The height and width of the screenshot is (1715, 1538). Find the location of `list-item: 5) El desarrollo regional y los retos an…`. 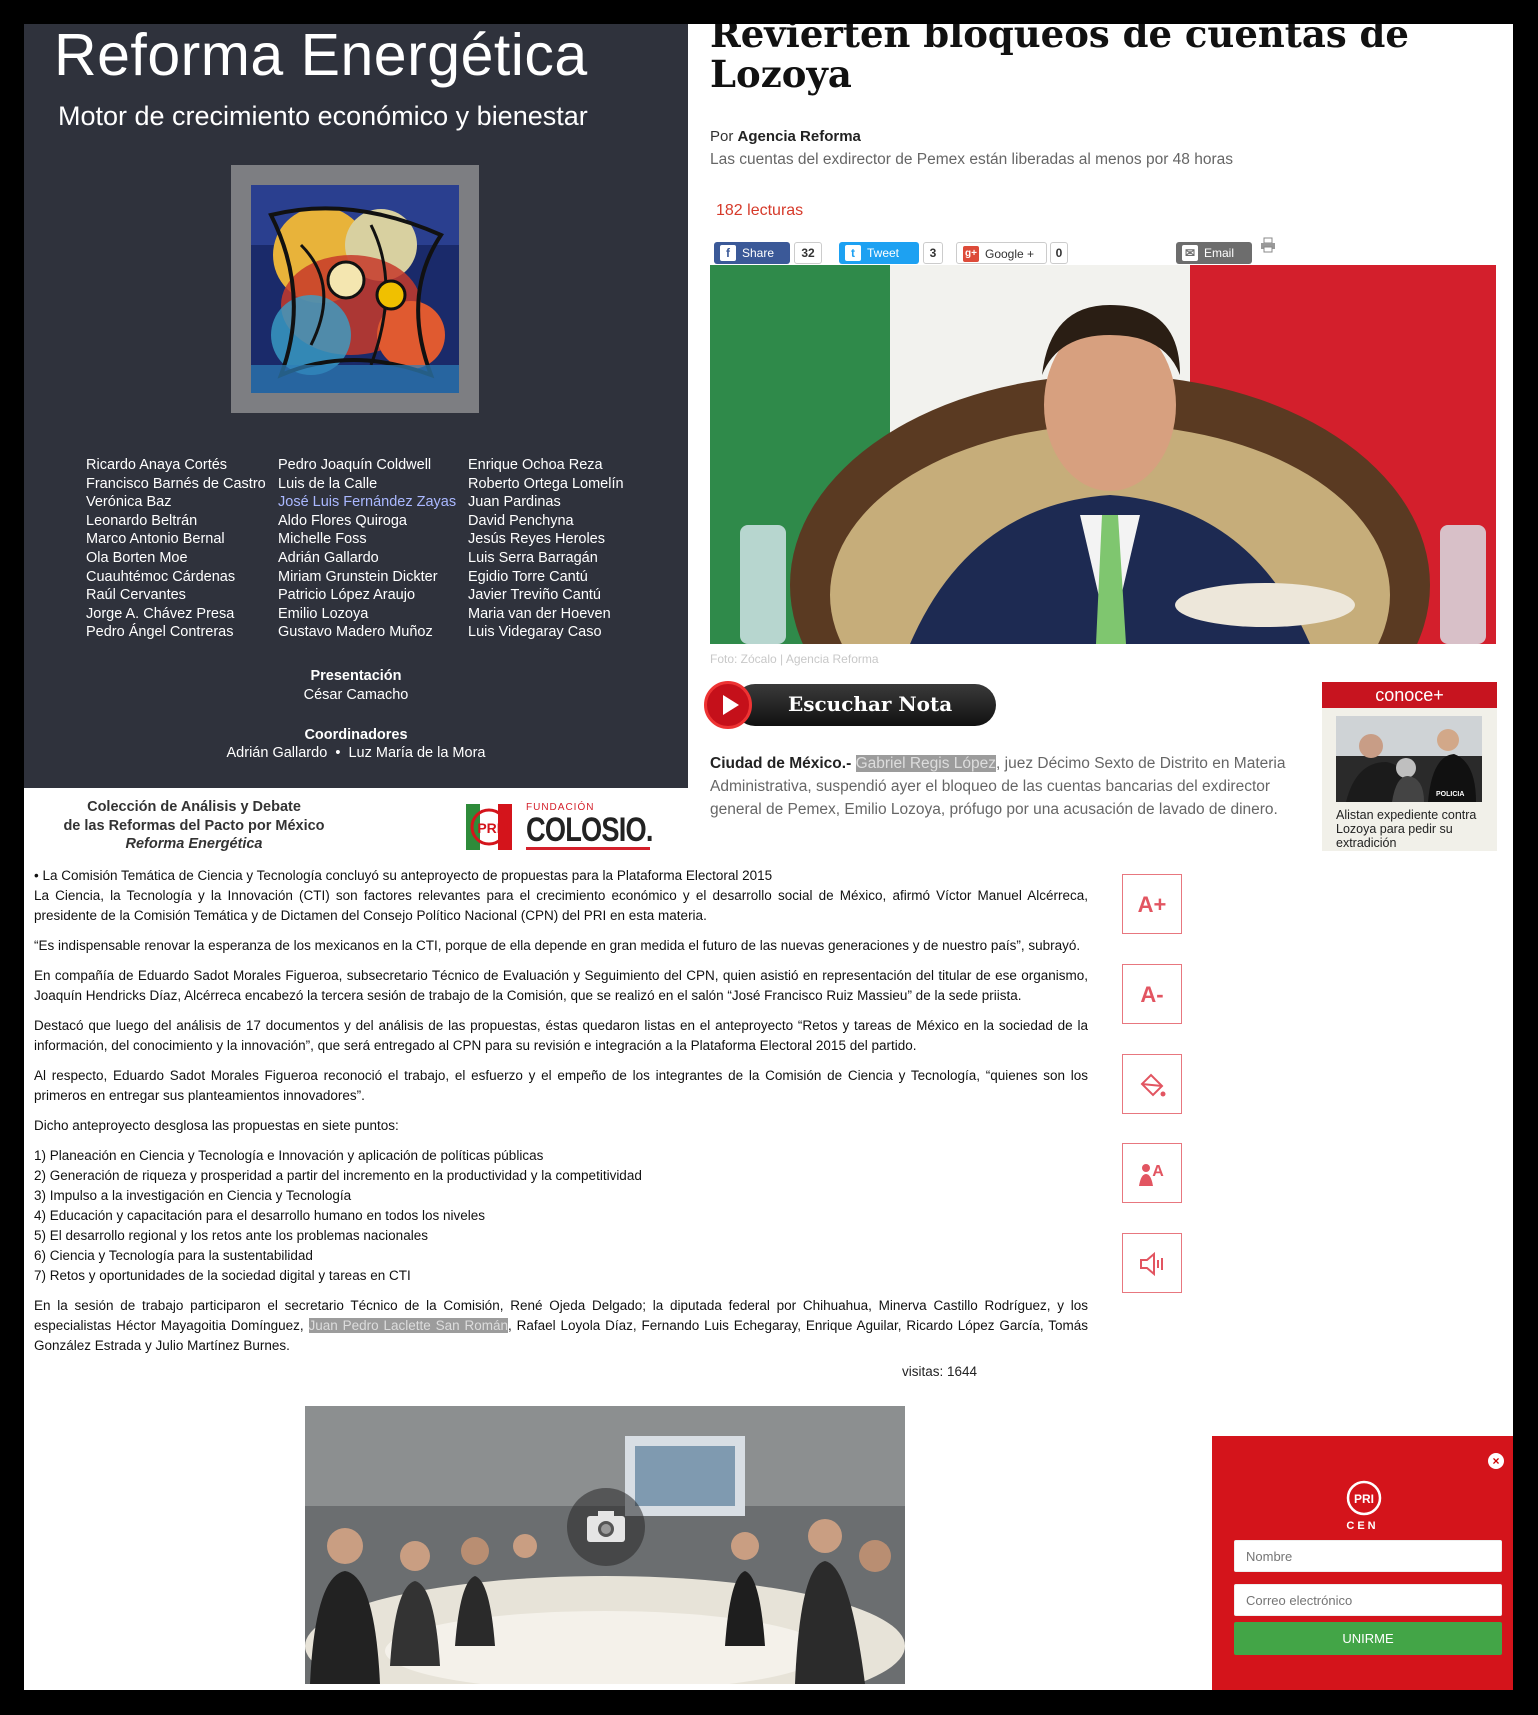

list-item: 5) El desarrollo regional y los retos an… is located at coordinates (231, 1235).